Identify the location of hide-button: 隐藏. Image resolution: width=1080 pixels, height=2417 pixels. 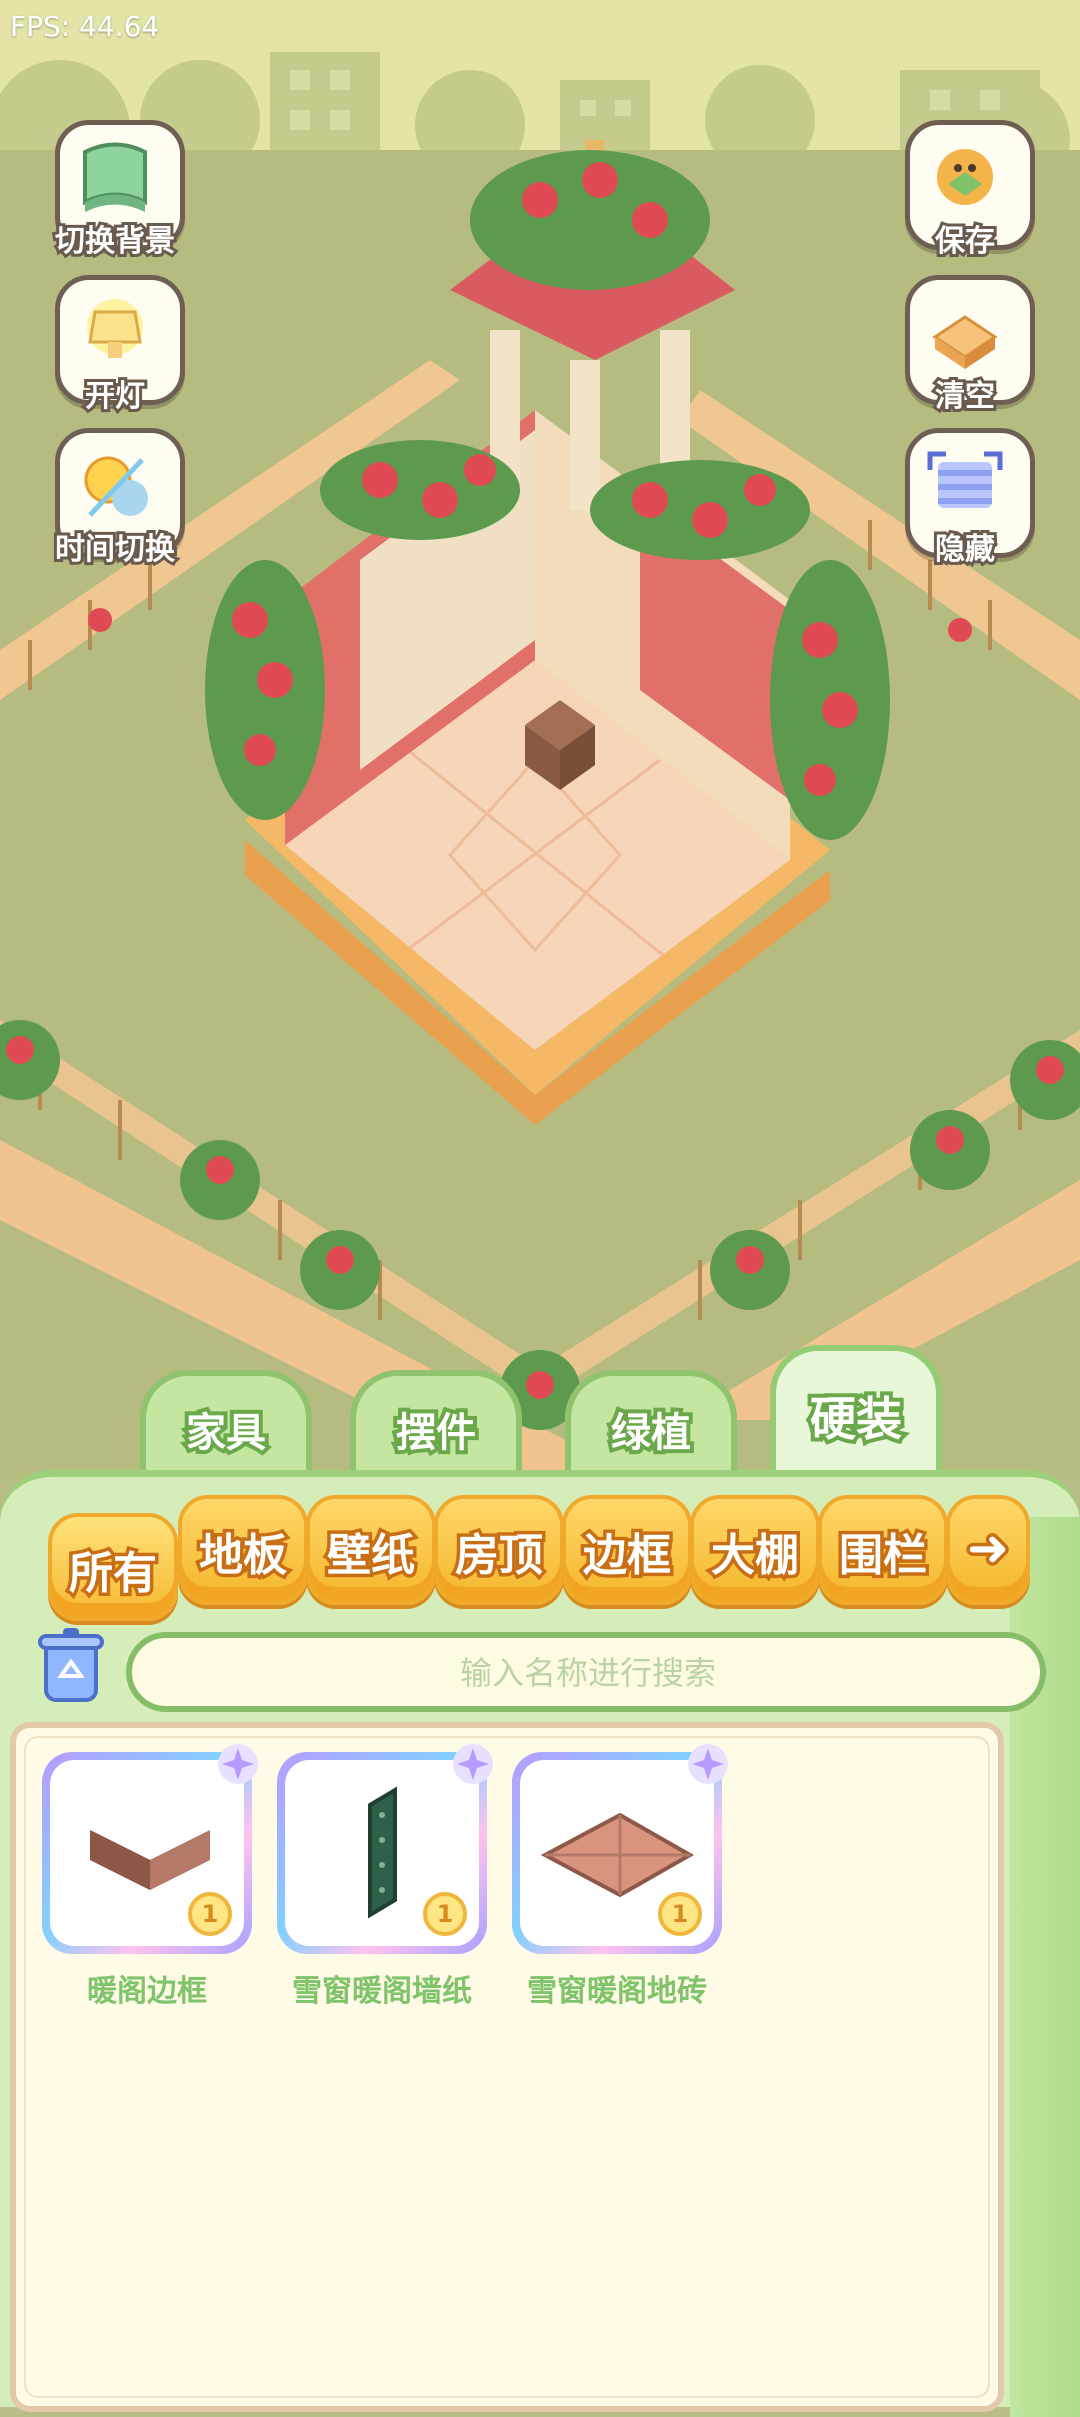
(965, 499).